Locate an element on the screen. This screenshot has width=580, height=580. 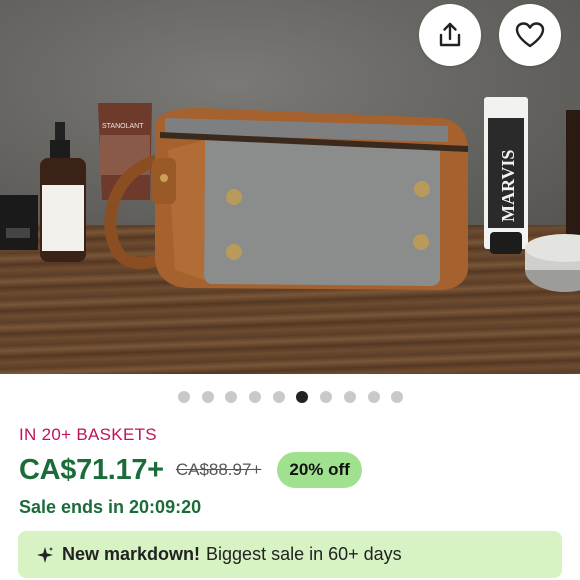
sale-countdown: Sale ends in 20:09:20 is located at coordinates (110, 507).